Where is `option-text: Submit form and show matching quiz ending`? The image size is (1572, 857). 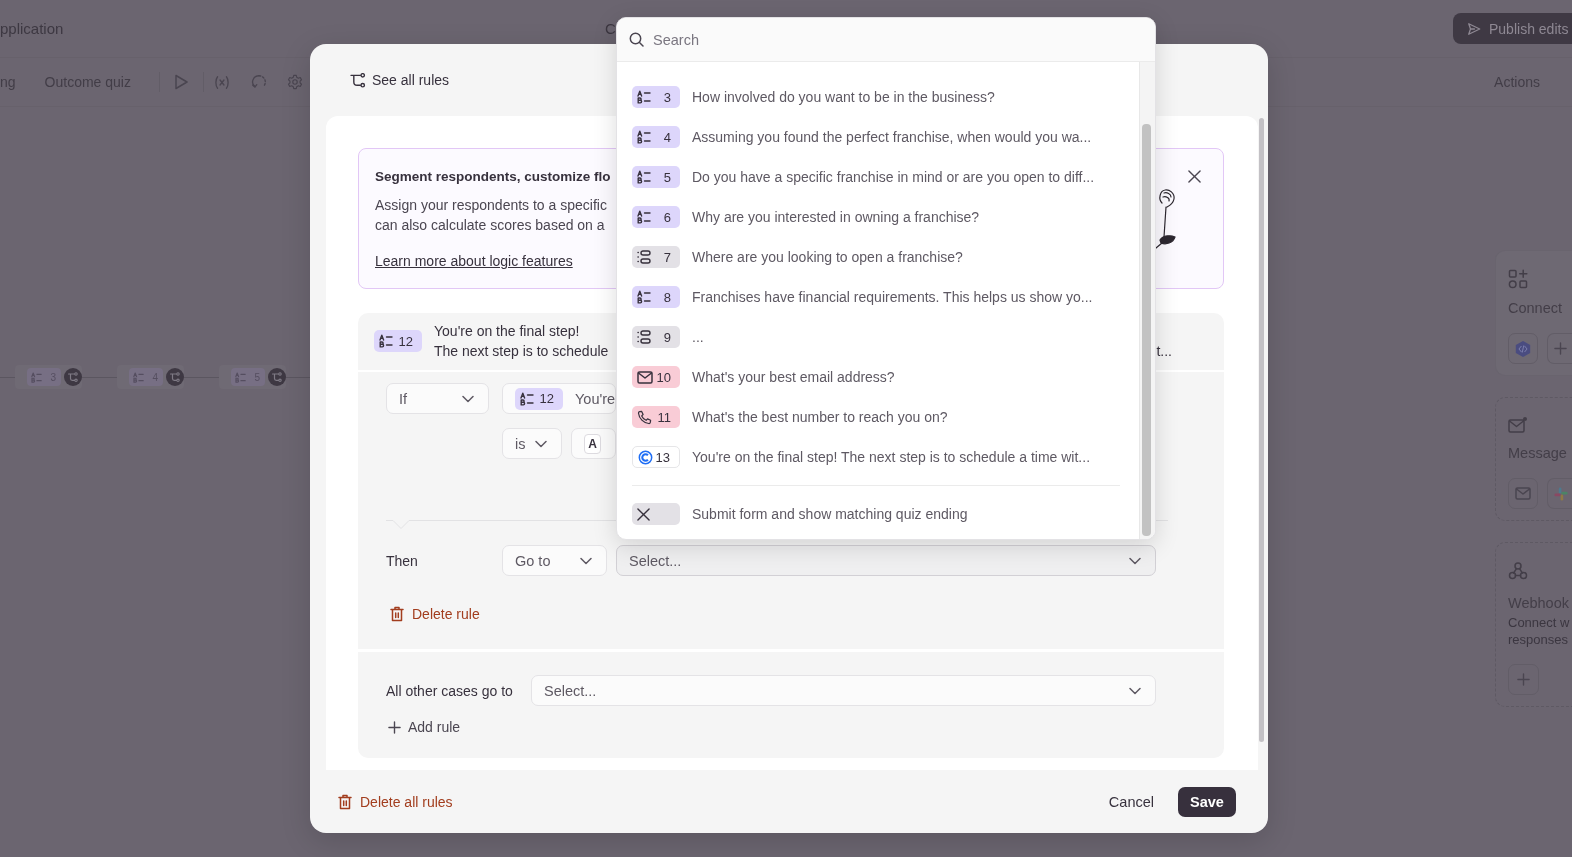 option-text: Submit form and show matching quiz ending is located at coordinates (830, 514).